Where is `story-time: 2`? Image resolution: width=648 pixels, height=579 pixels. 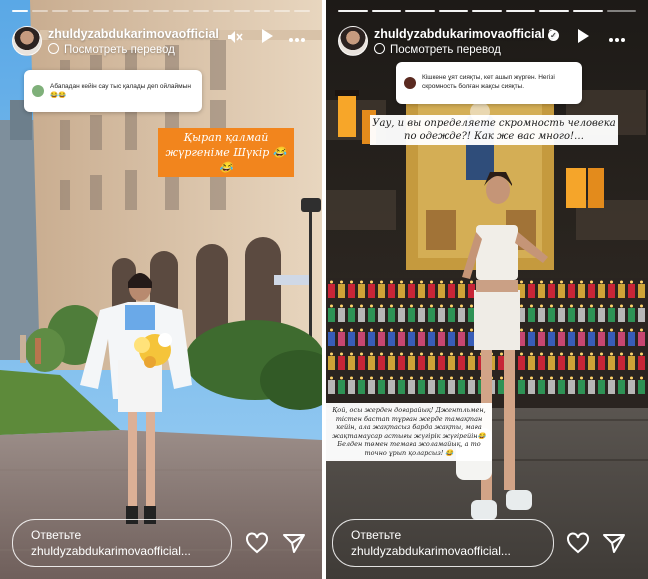 story-time: 2 is located at coordinates (551, 34).